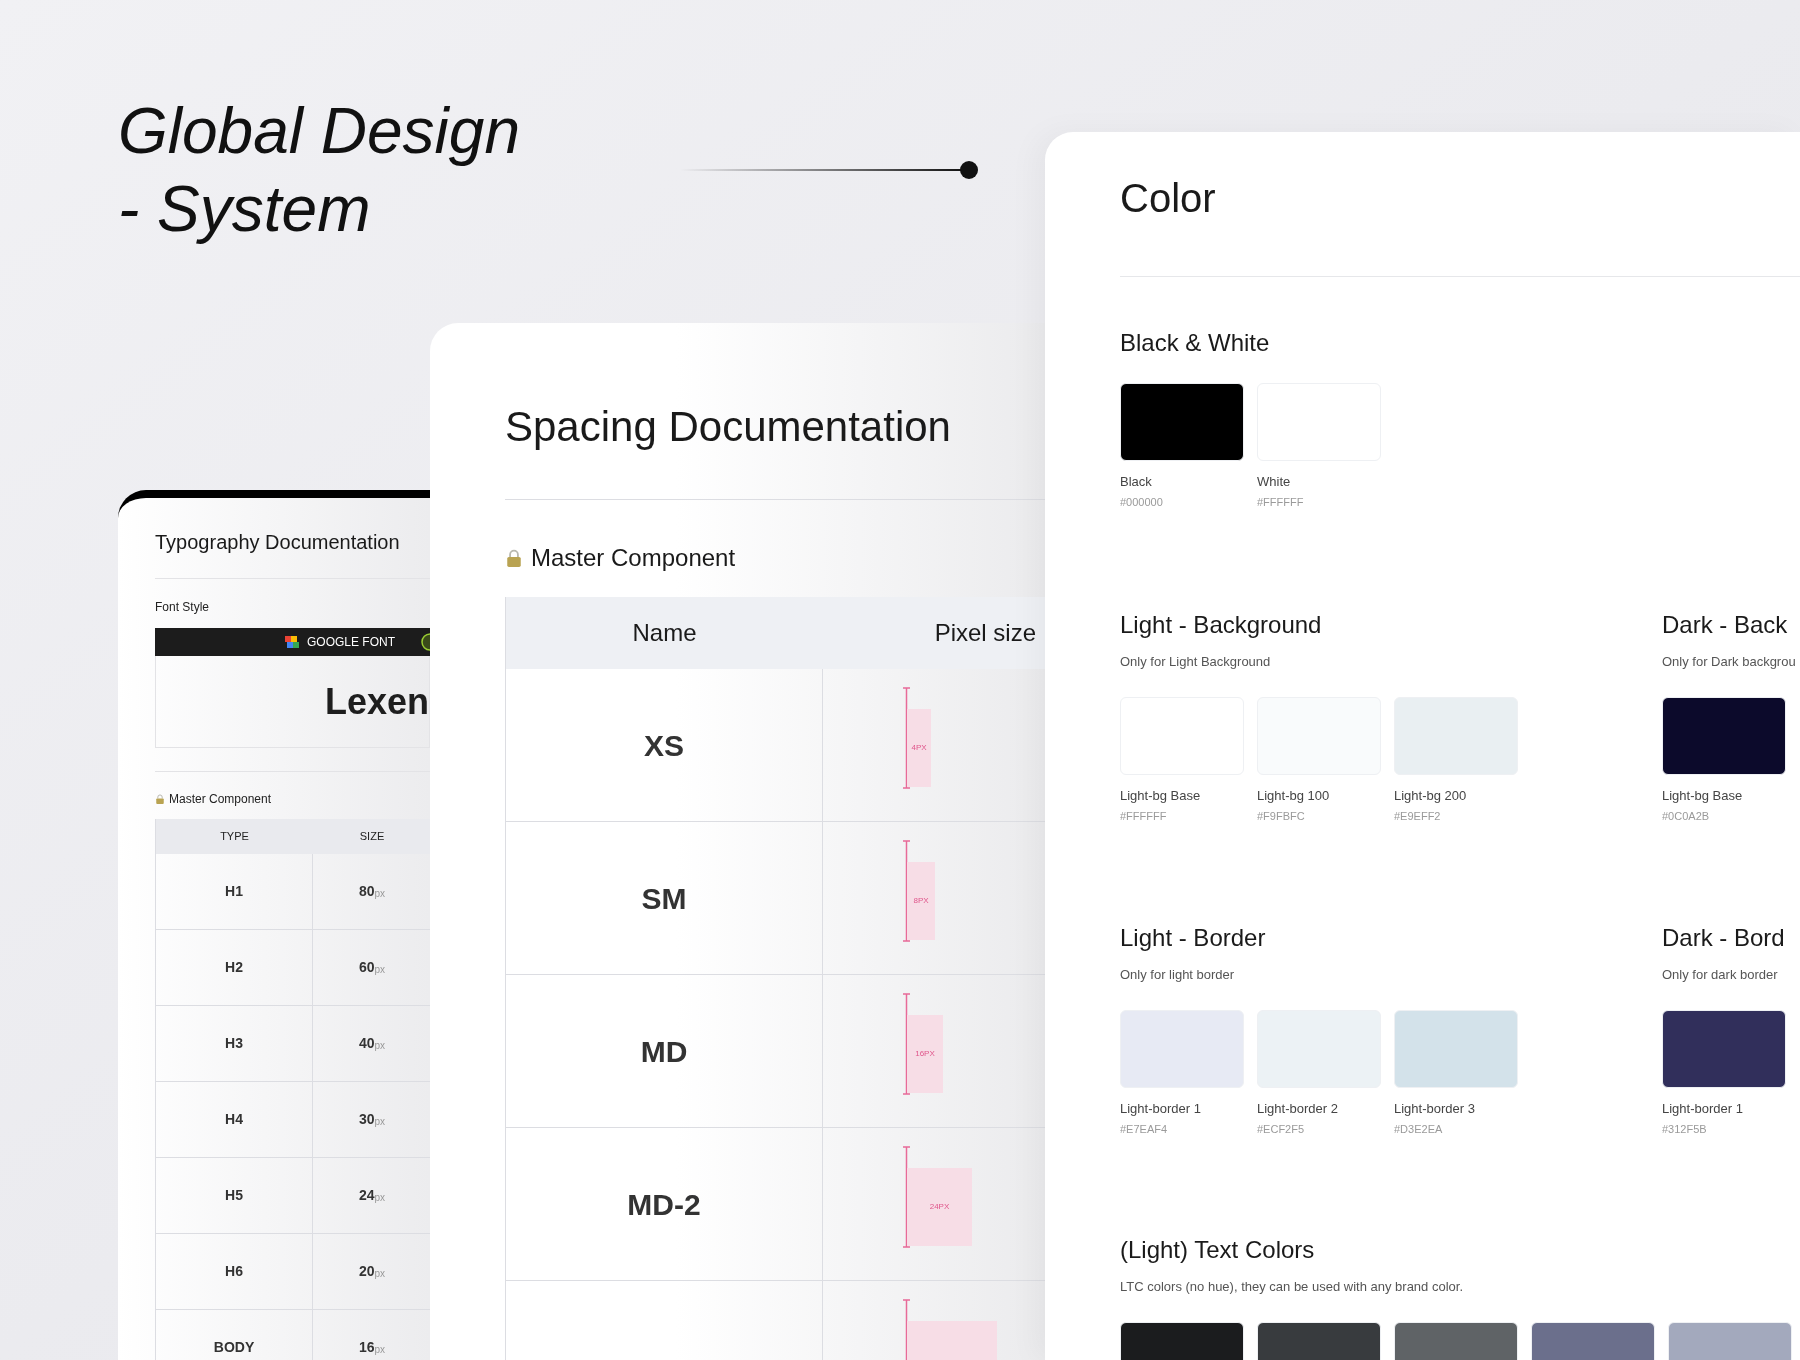 The width and height of the screenshot is (1800, 1360). I want to click on table-cell-text: 40px, so click(372, 1043).